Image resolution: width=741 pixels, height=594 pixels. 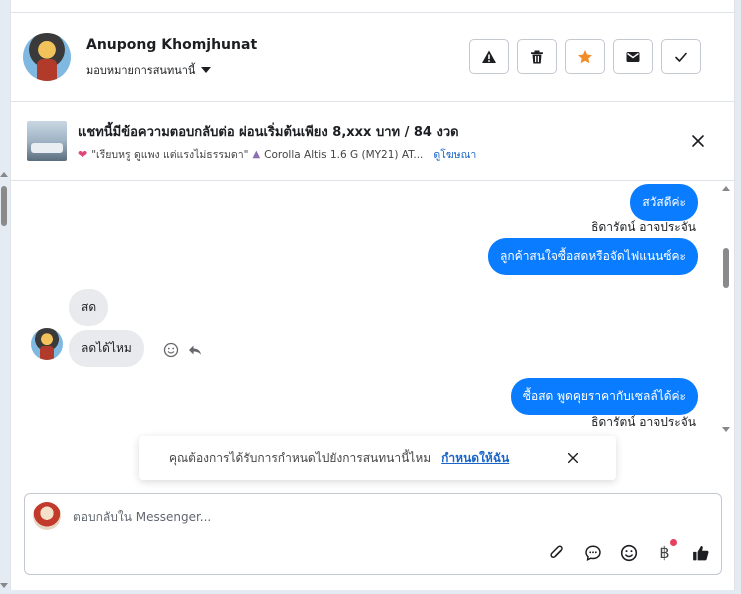 I want to click on message-tools, so click(x=183, y=350).